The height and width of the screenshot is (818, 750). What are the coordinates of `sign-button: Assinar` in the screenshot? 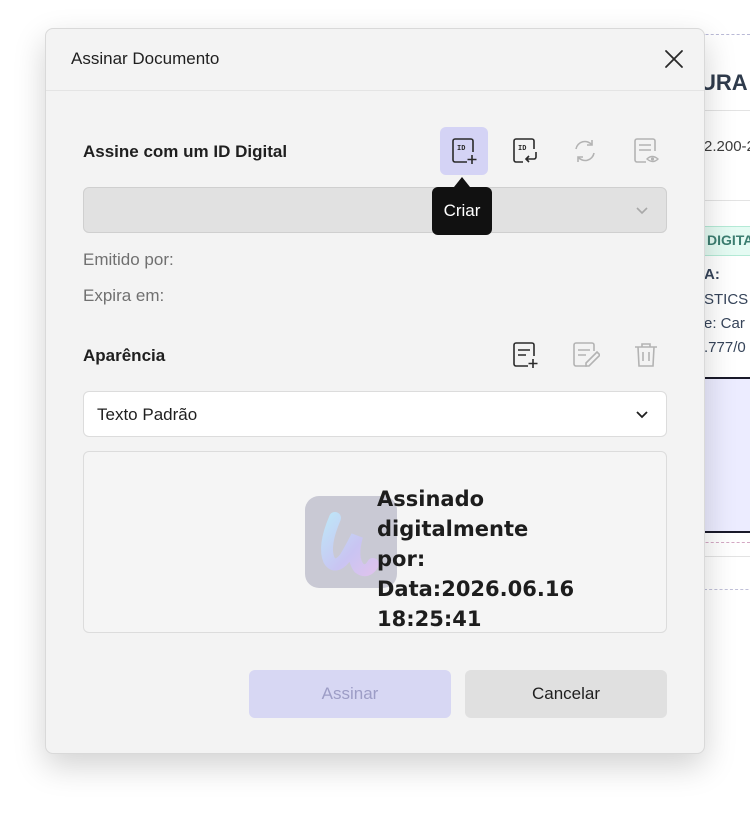 It's located at (350, 694).